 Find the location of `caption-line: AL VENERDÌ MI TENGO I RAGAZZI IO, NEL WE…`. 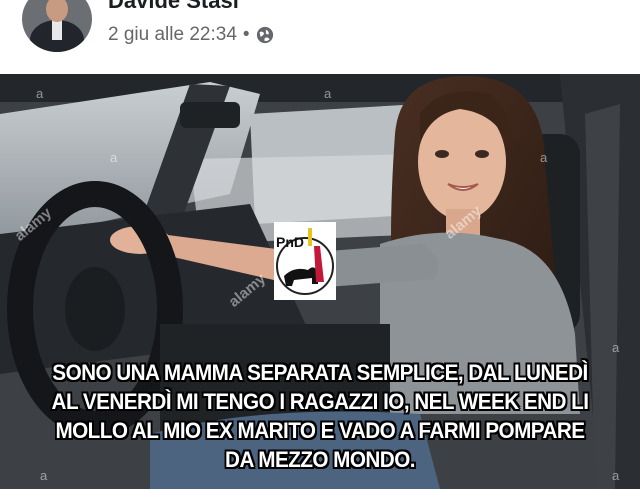

caption-line: AL VENERDÌ MI TENGO I RAGAZZI IO, NEL WE… is located at coordinates (320, 401).